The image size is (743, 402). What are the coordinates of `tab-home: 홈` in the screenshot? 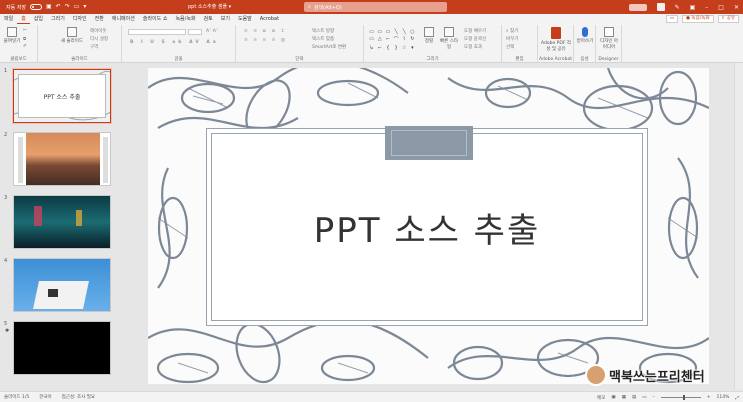 It's located at (23, 19).